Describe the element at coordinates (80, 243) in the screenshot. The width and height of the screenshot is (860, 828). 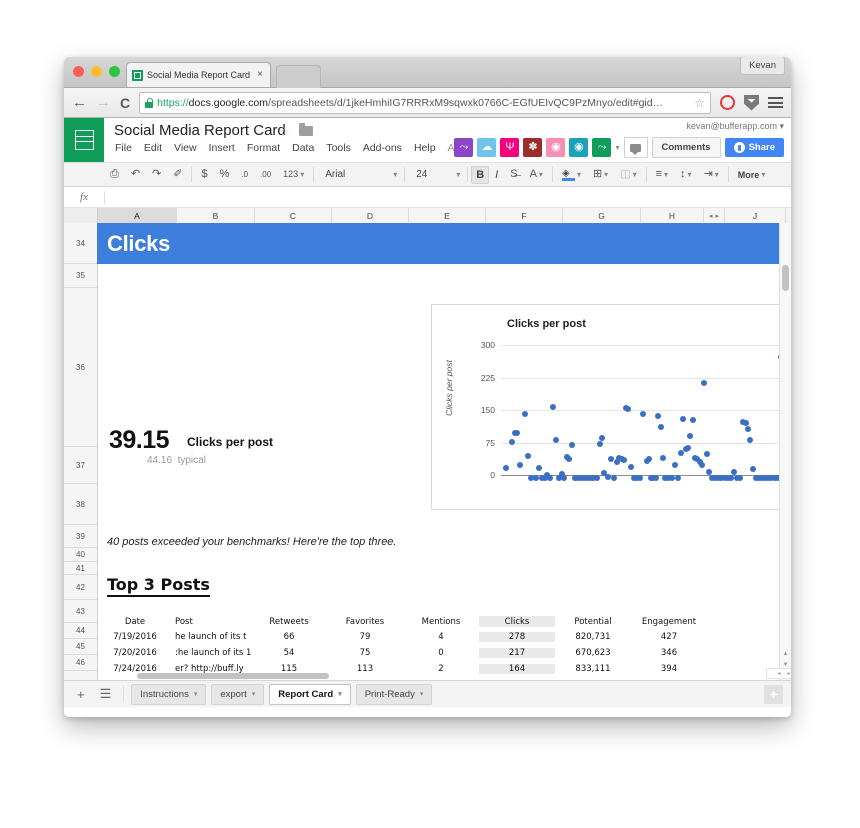
I see `row-header-34: 34` at that location.